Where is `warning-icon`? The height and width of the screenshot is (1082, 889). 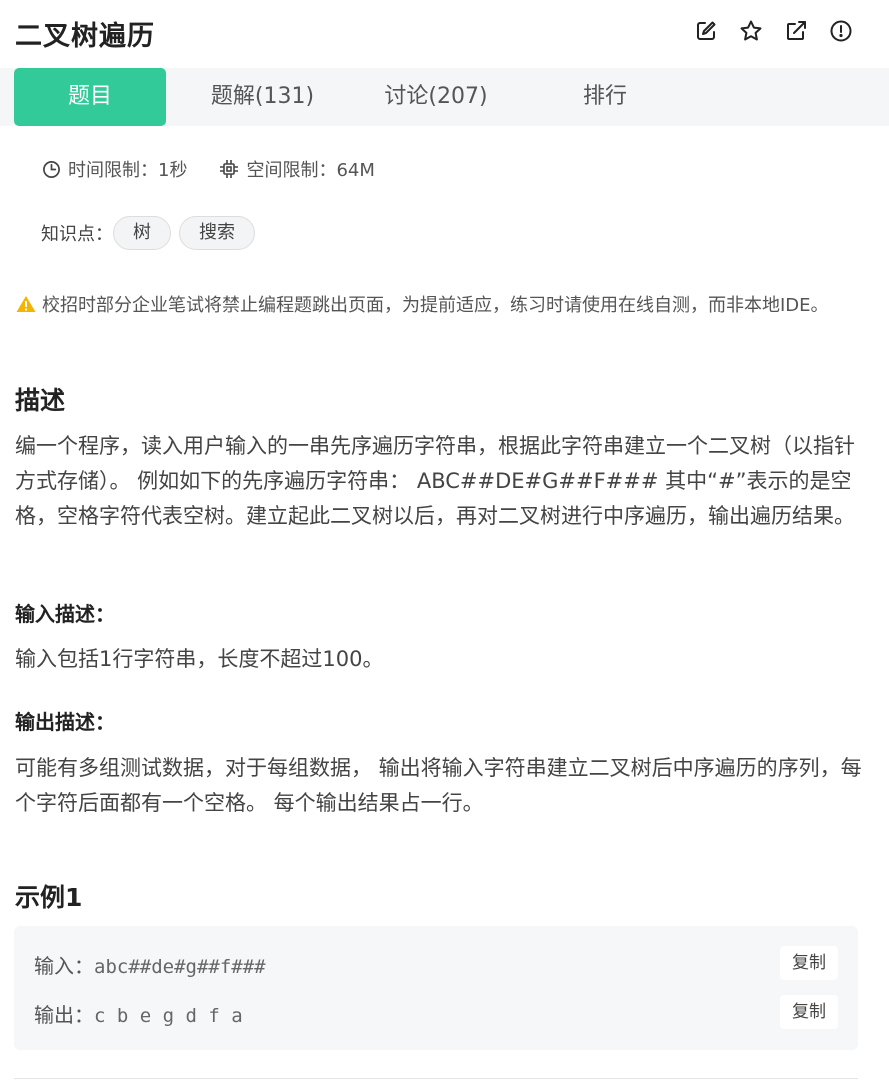 warning-icon is located at coordinates (26, 308).